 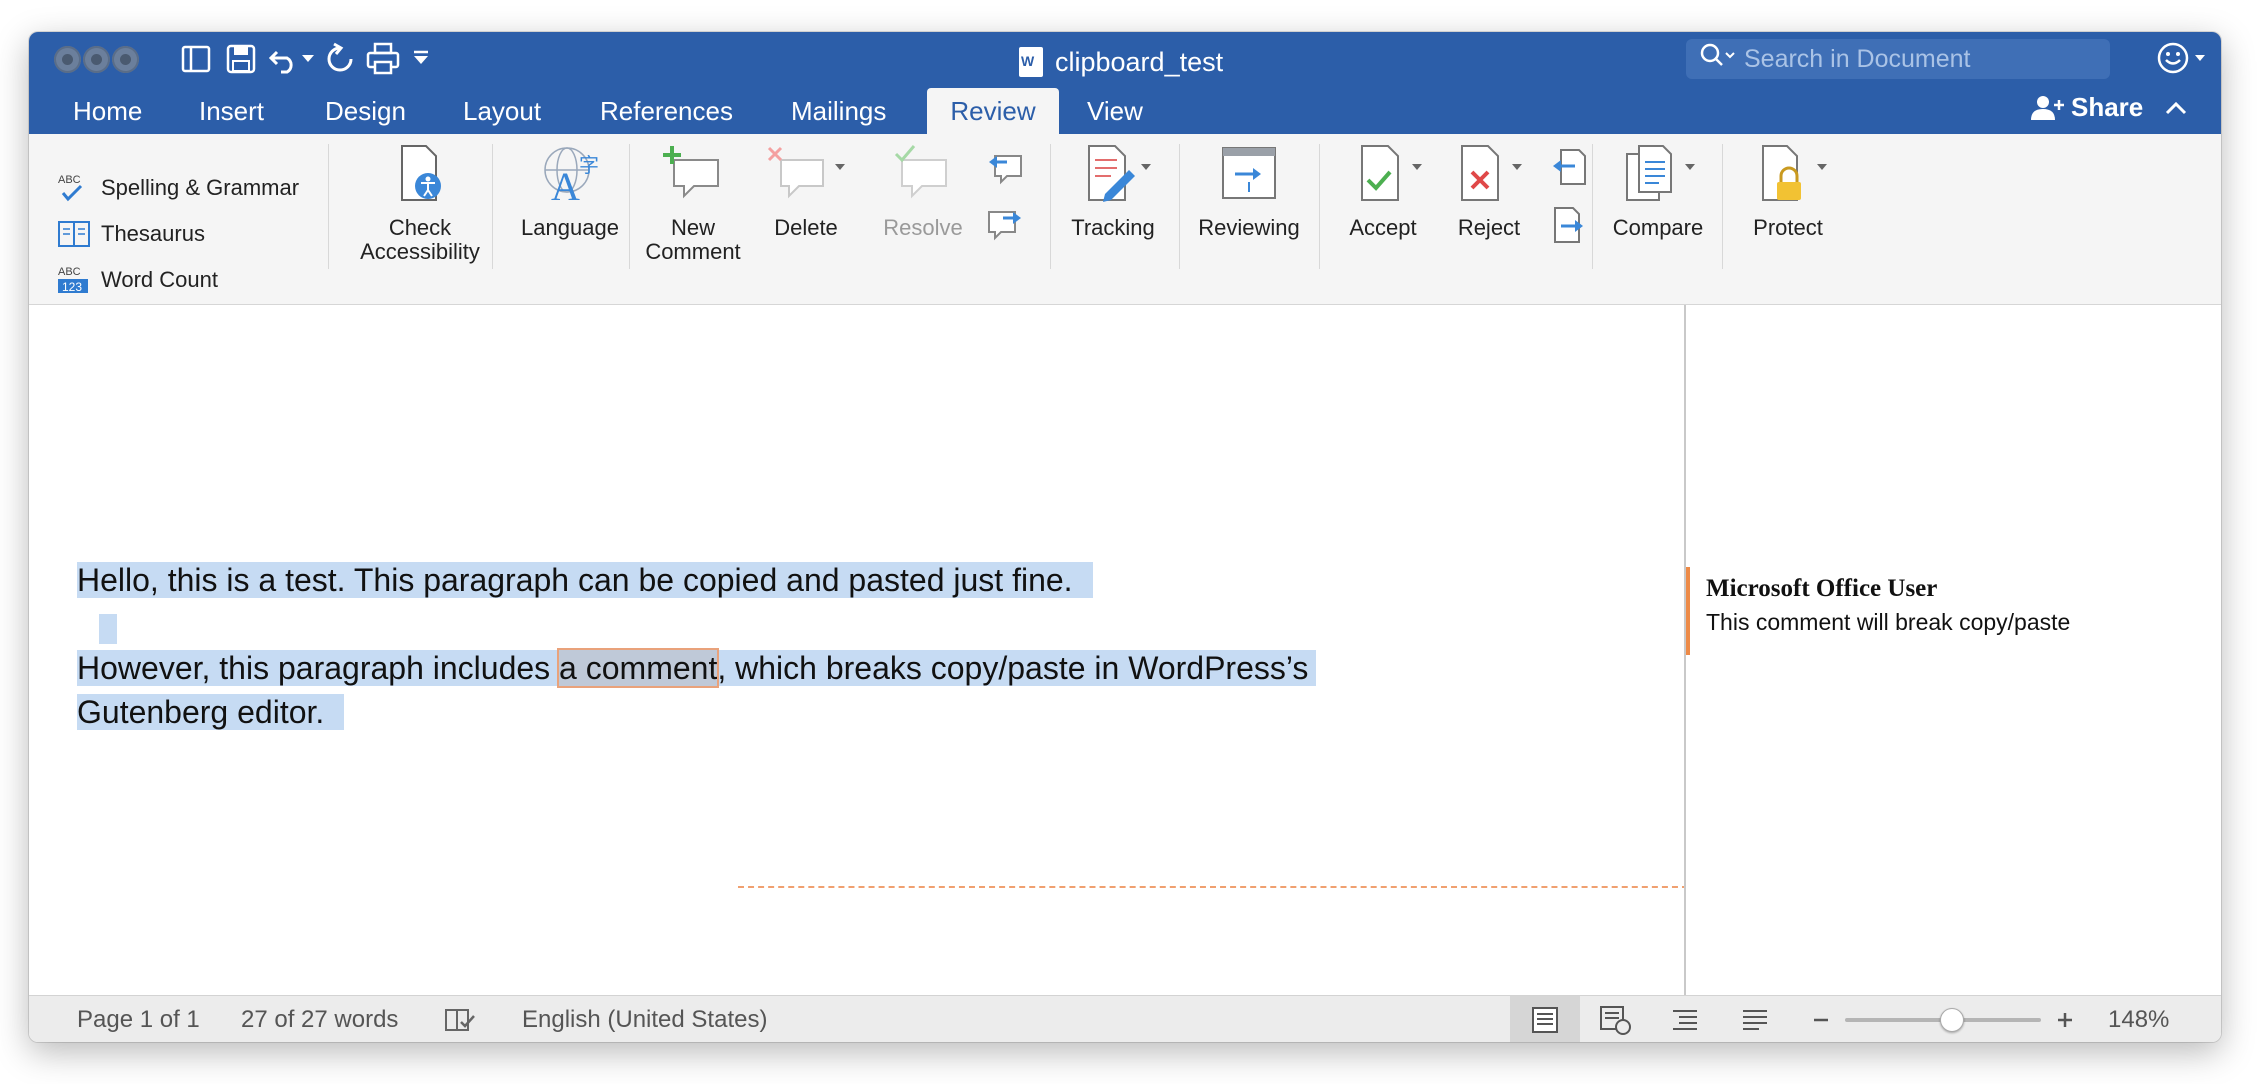 What do you see at coordinates (2065, 1020) in the screenshot?
I see `zoom-in-icon` at bounding box center [2065, 1020].